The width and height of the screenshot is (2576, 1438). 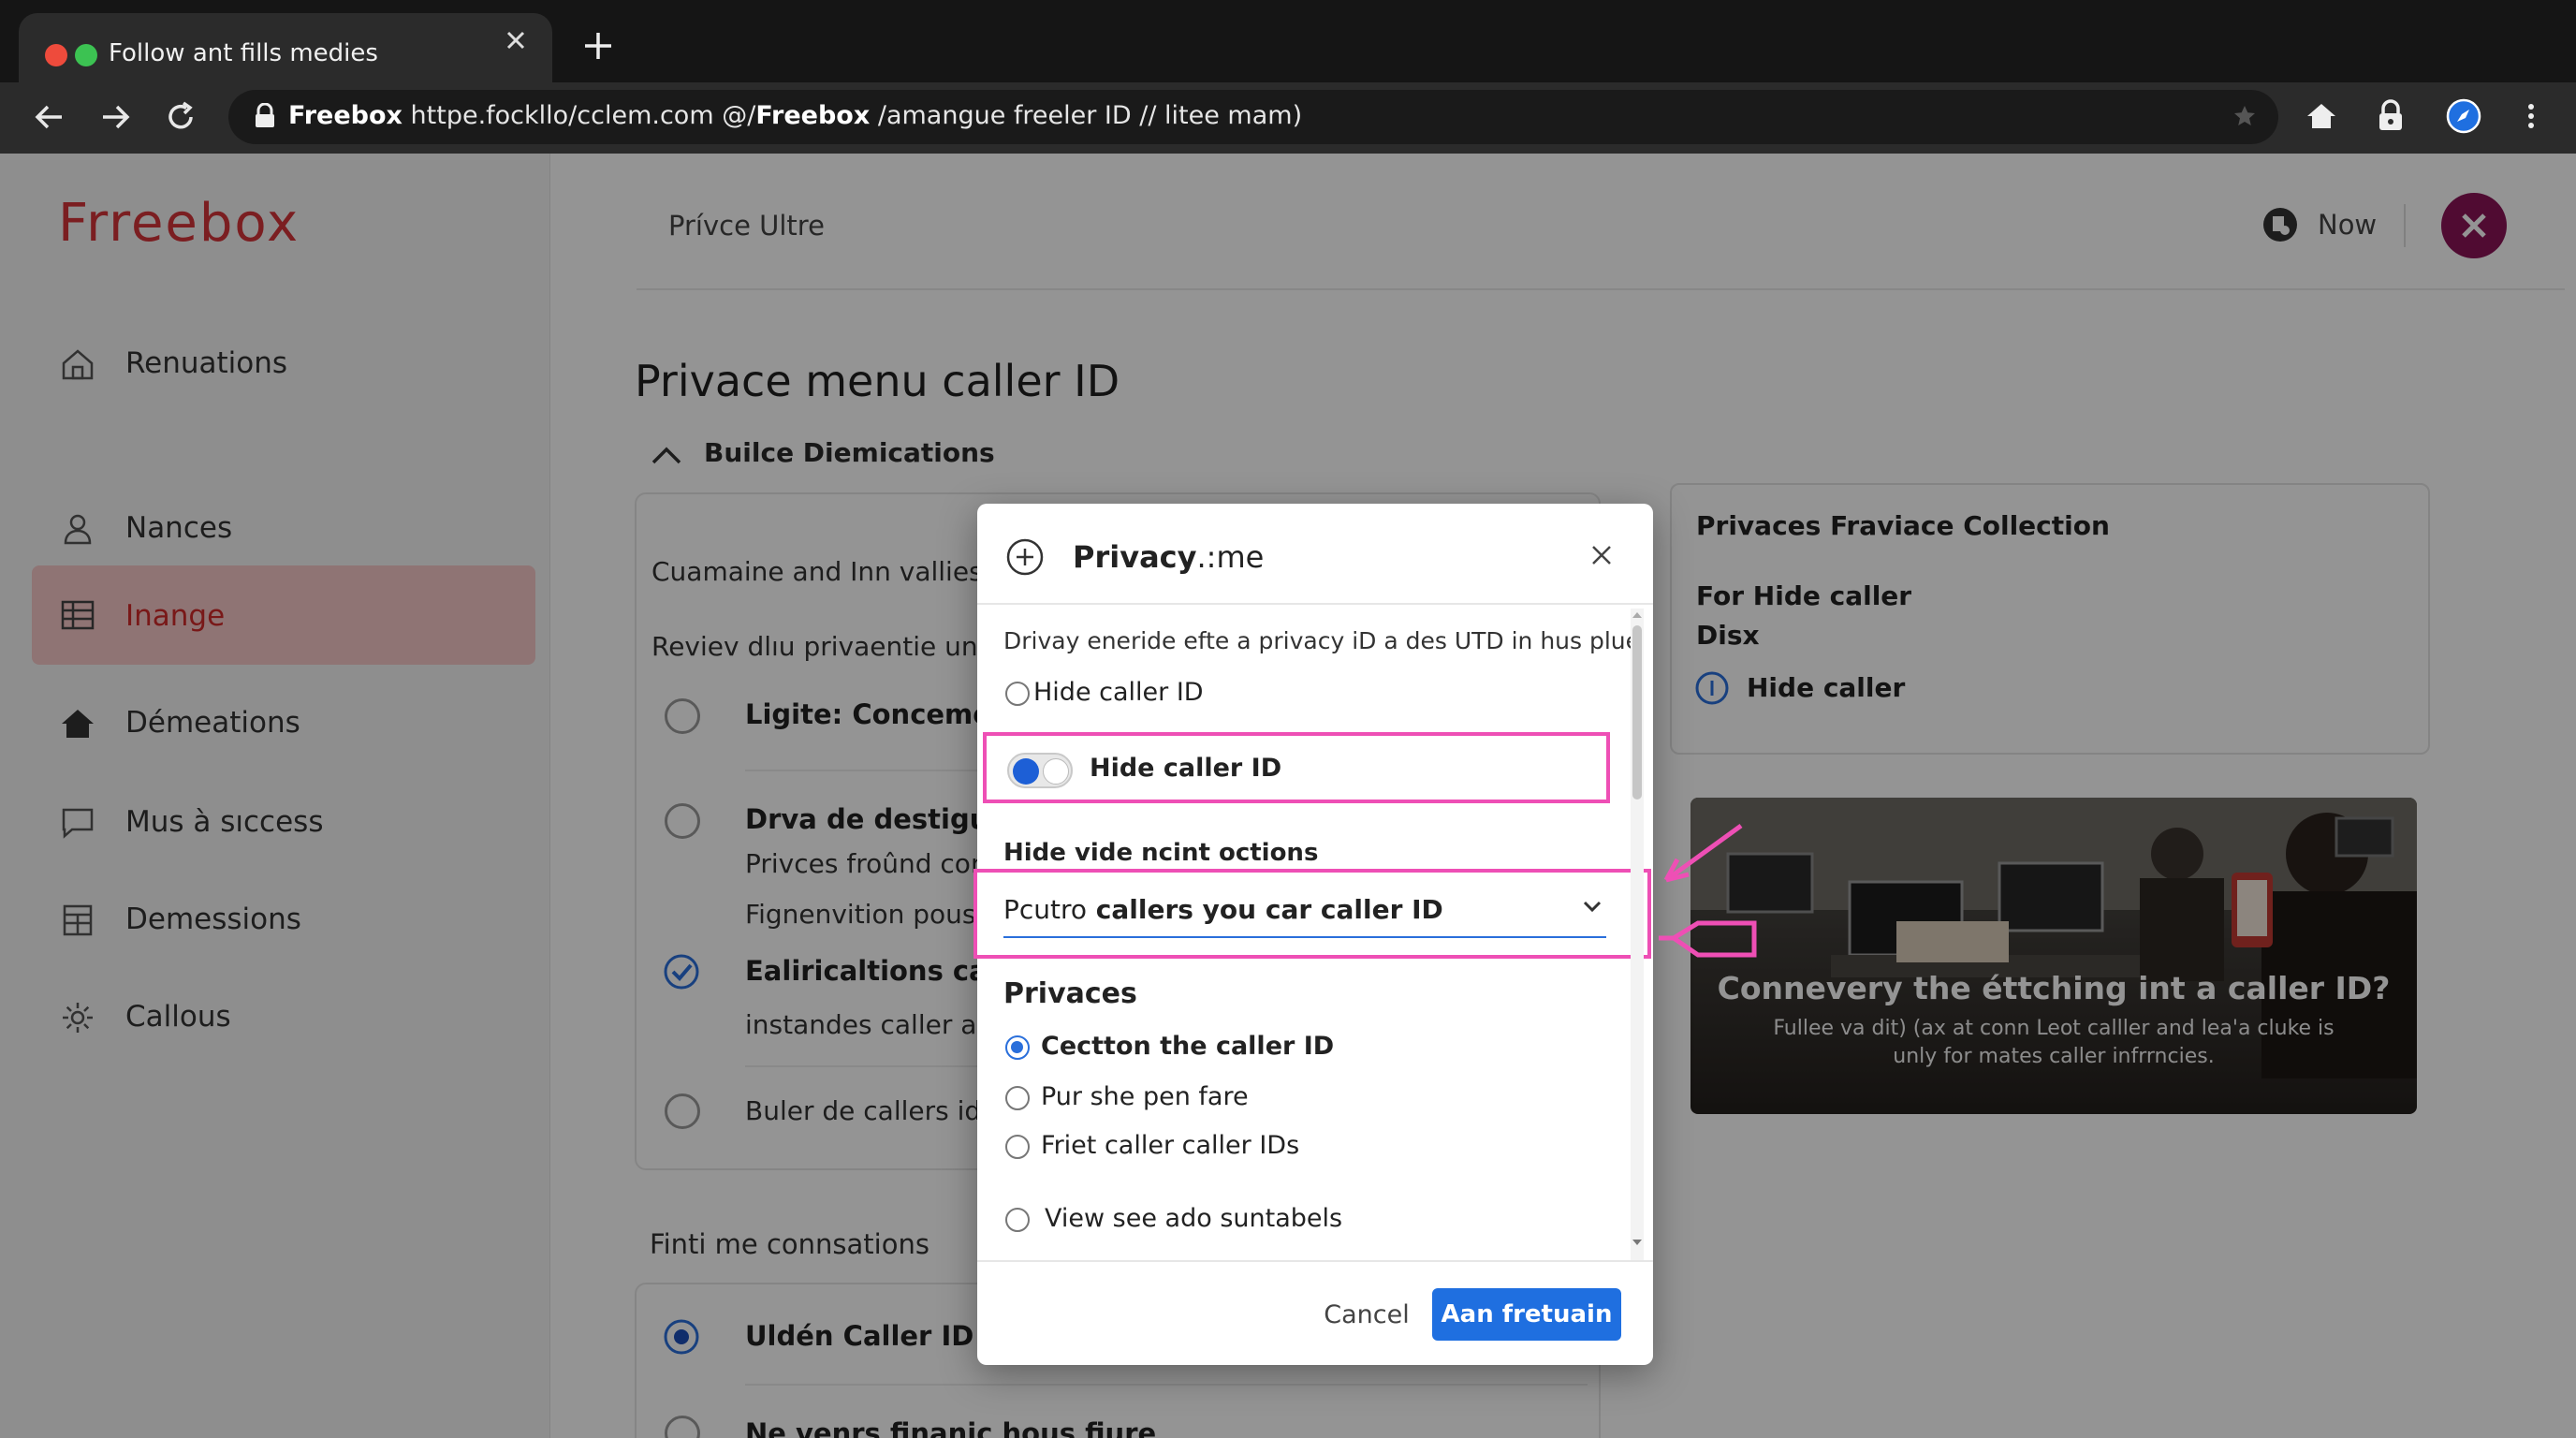 What do you see at coordinates (1193, 1218) in the screenshot?
I see `option-label: View see ado suntabels` at bounding box center [1193, 1218].